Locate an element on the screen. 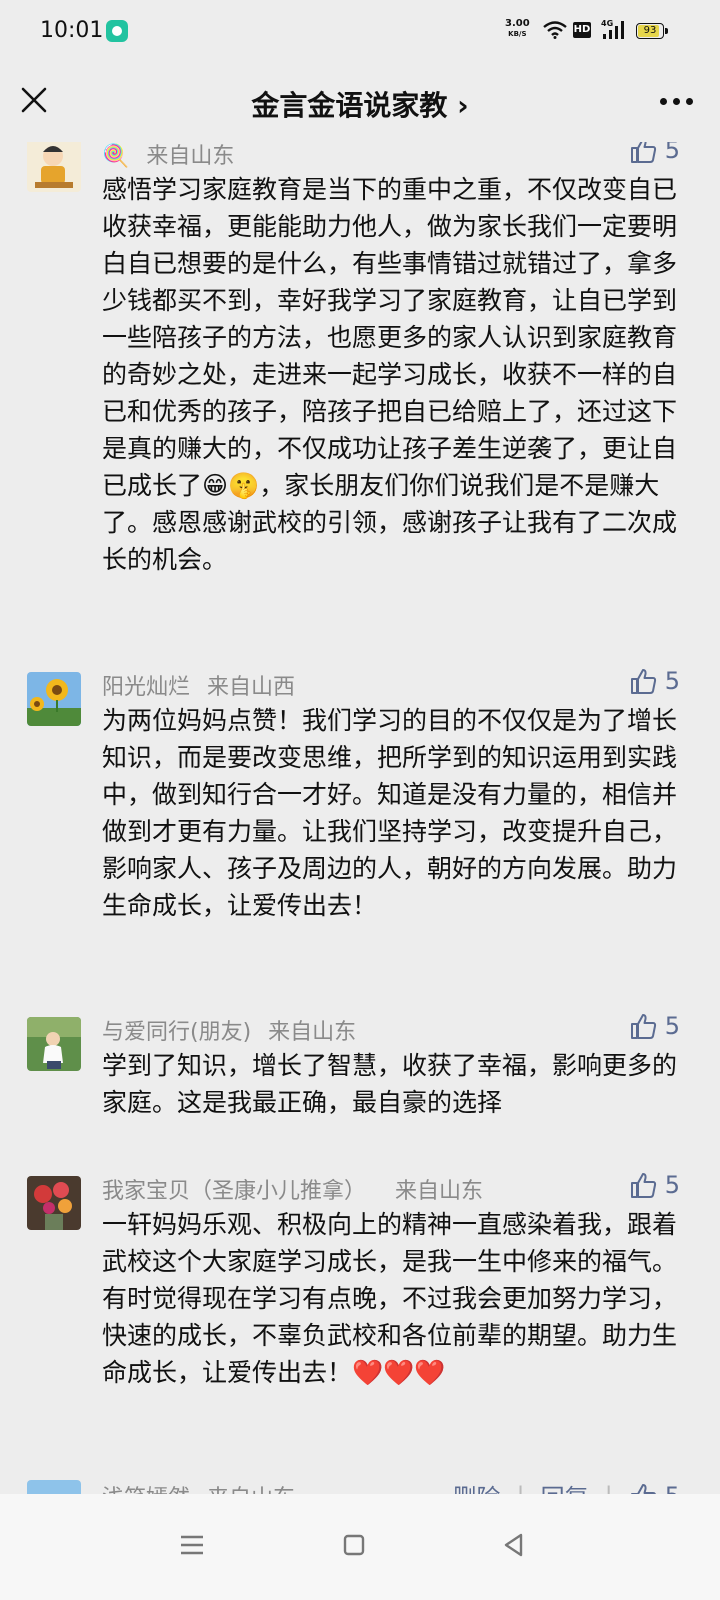 The height and width of the screenshot is (1600, 720). comment-text: 学到了知识，增长了智慧，收获了幸福，影响更多的家庭。这是我最正确，最自豪的选择 is located at coordinates (390, 1084).